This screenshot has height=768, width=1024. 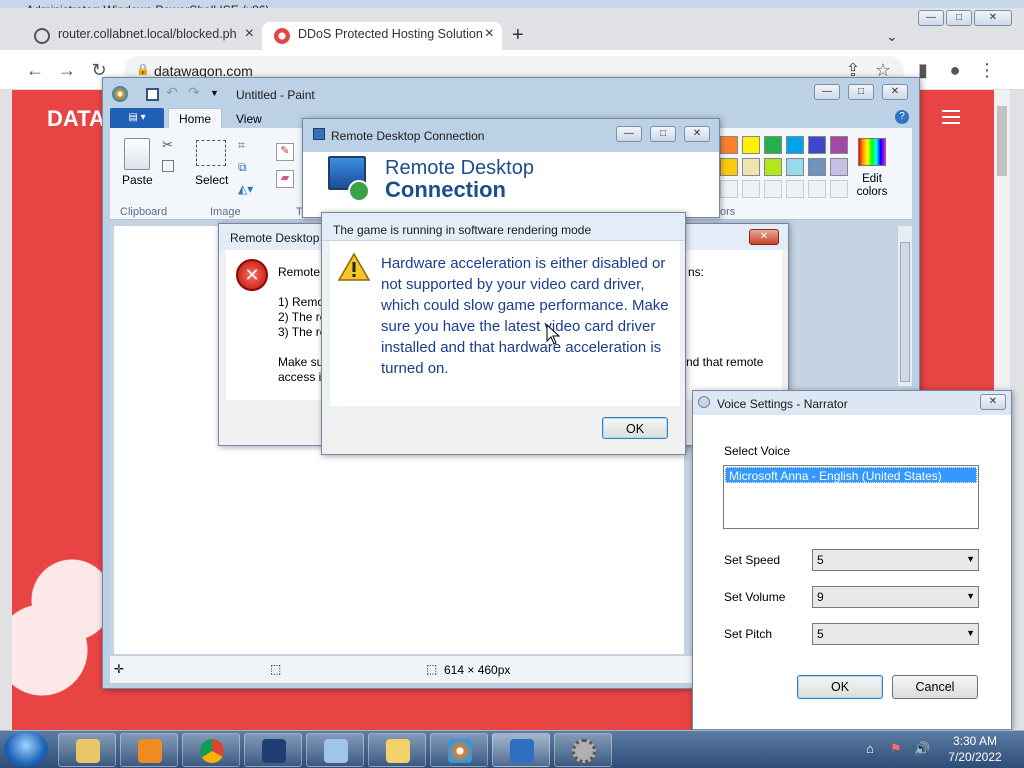 I want to click on browser-window-controls: — □ ✕, so click(x=966, y=19).